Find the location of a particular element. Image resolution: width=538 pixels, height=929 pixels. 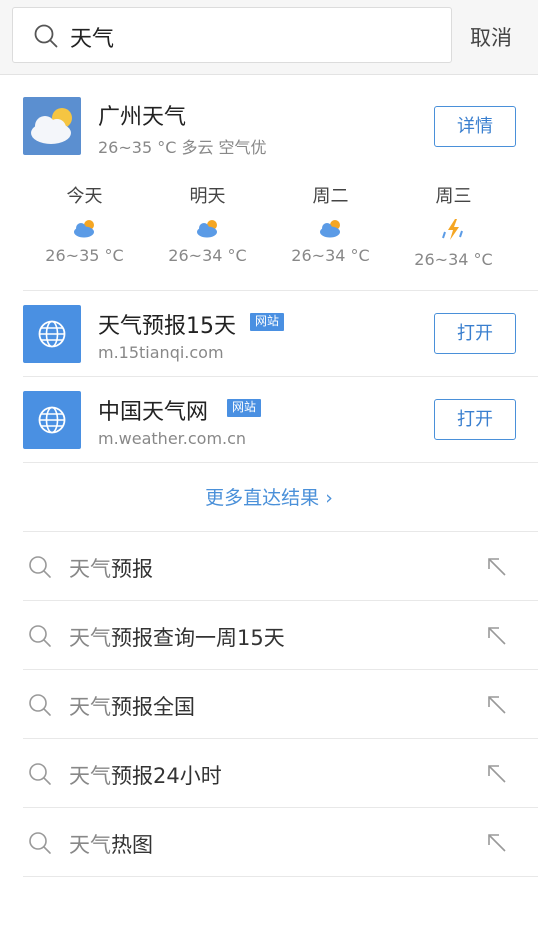

weather-summary: 26~35 °C 多云 空气优 is located at coordinates (182, 147).